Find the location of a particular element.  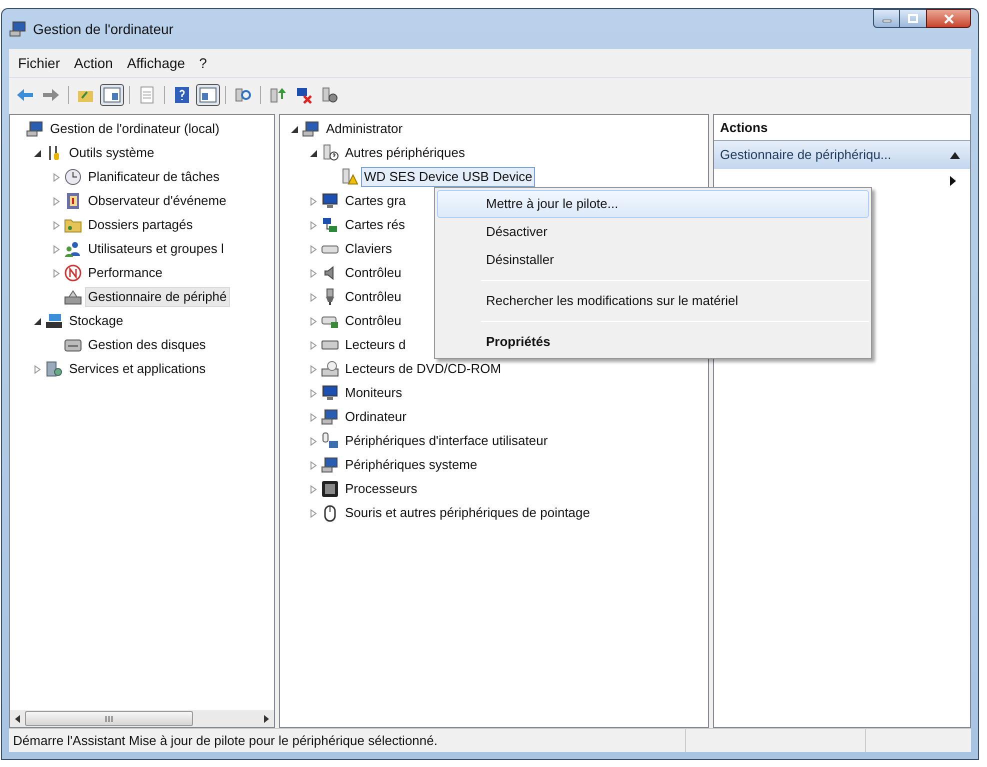

network-icon is located at coordinates (330, 225).